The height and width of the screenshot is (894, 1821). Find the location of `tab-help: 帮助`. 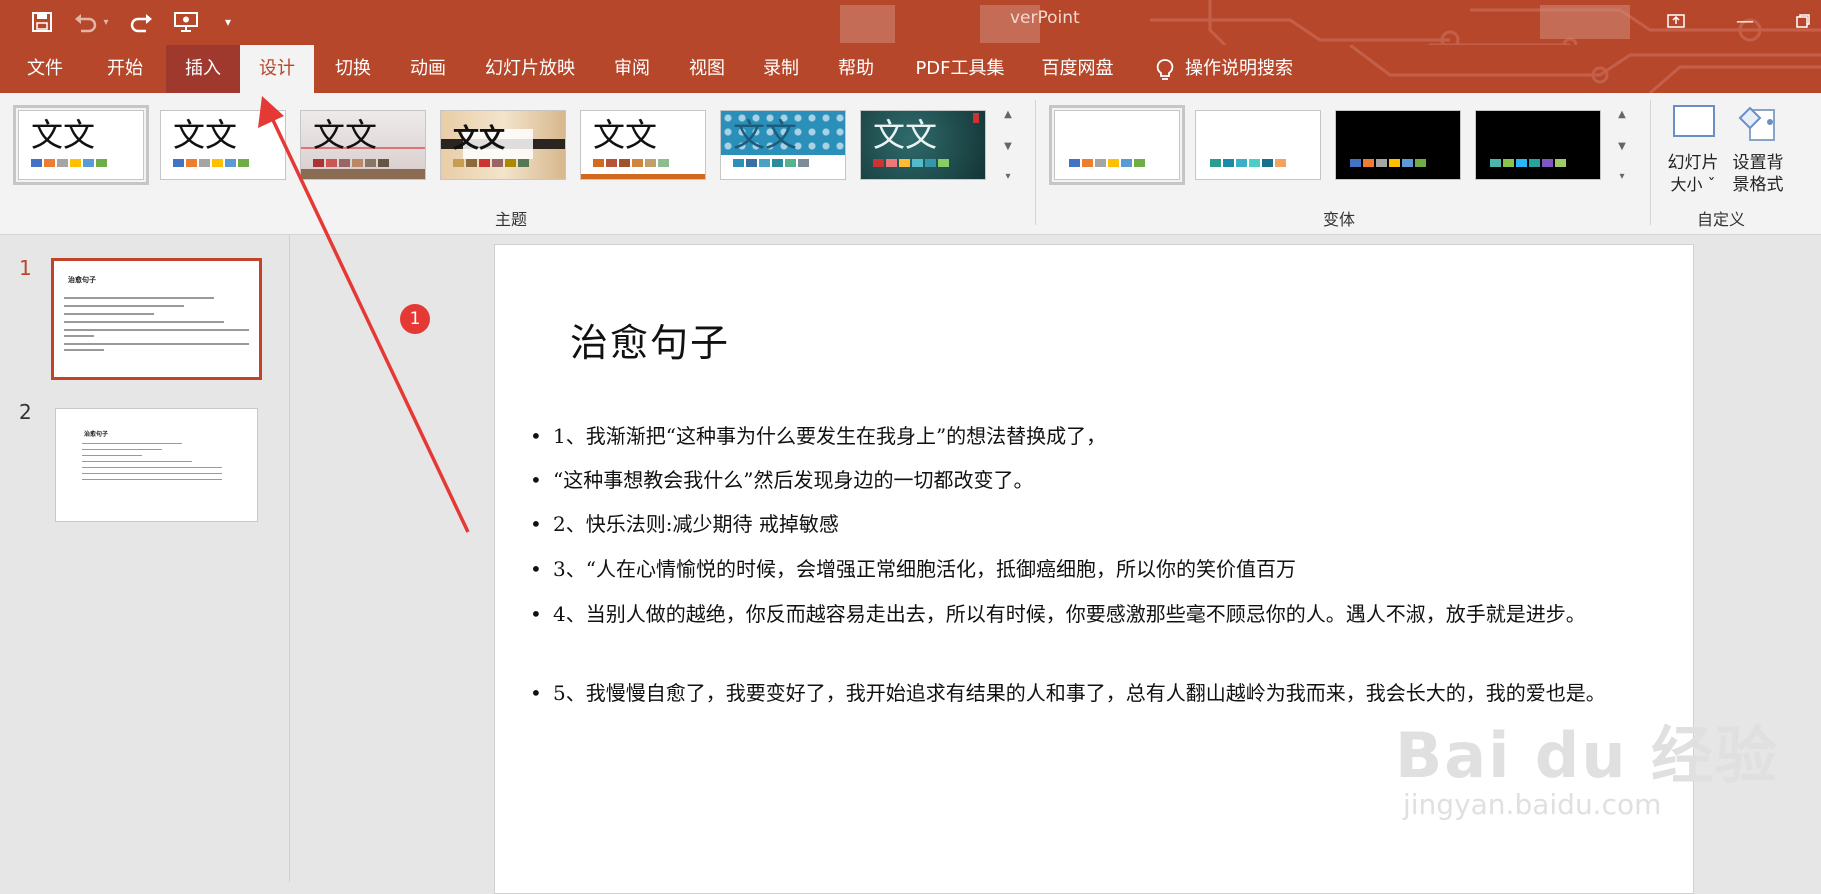

tab-help: 帮助 is located at coordinates (856, 69).